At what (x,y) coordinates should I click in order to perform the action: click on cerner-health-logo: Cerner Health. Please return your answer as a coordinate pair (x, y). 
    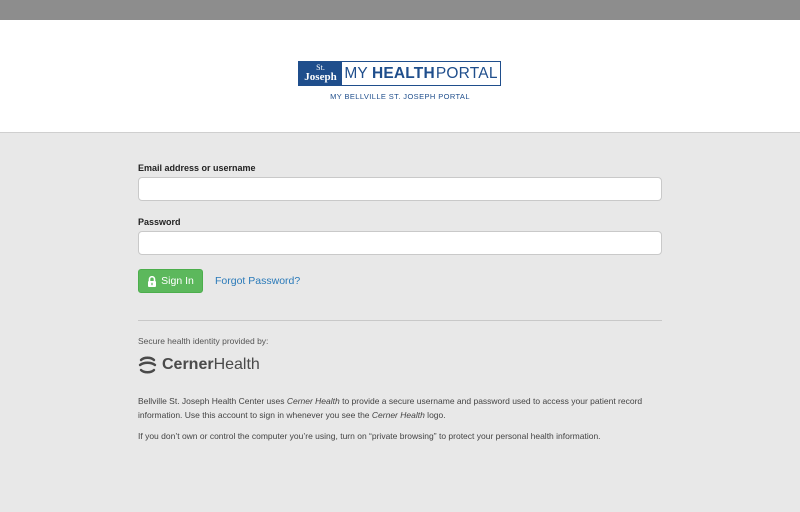
    Looking at the image, I should click on (199, 365).